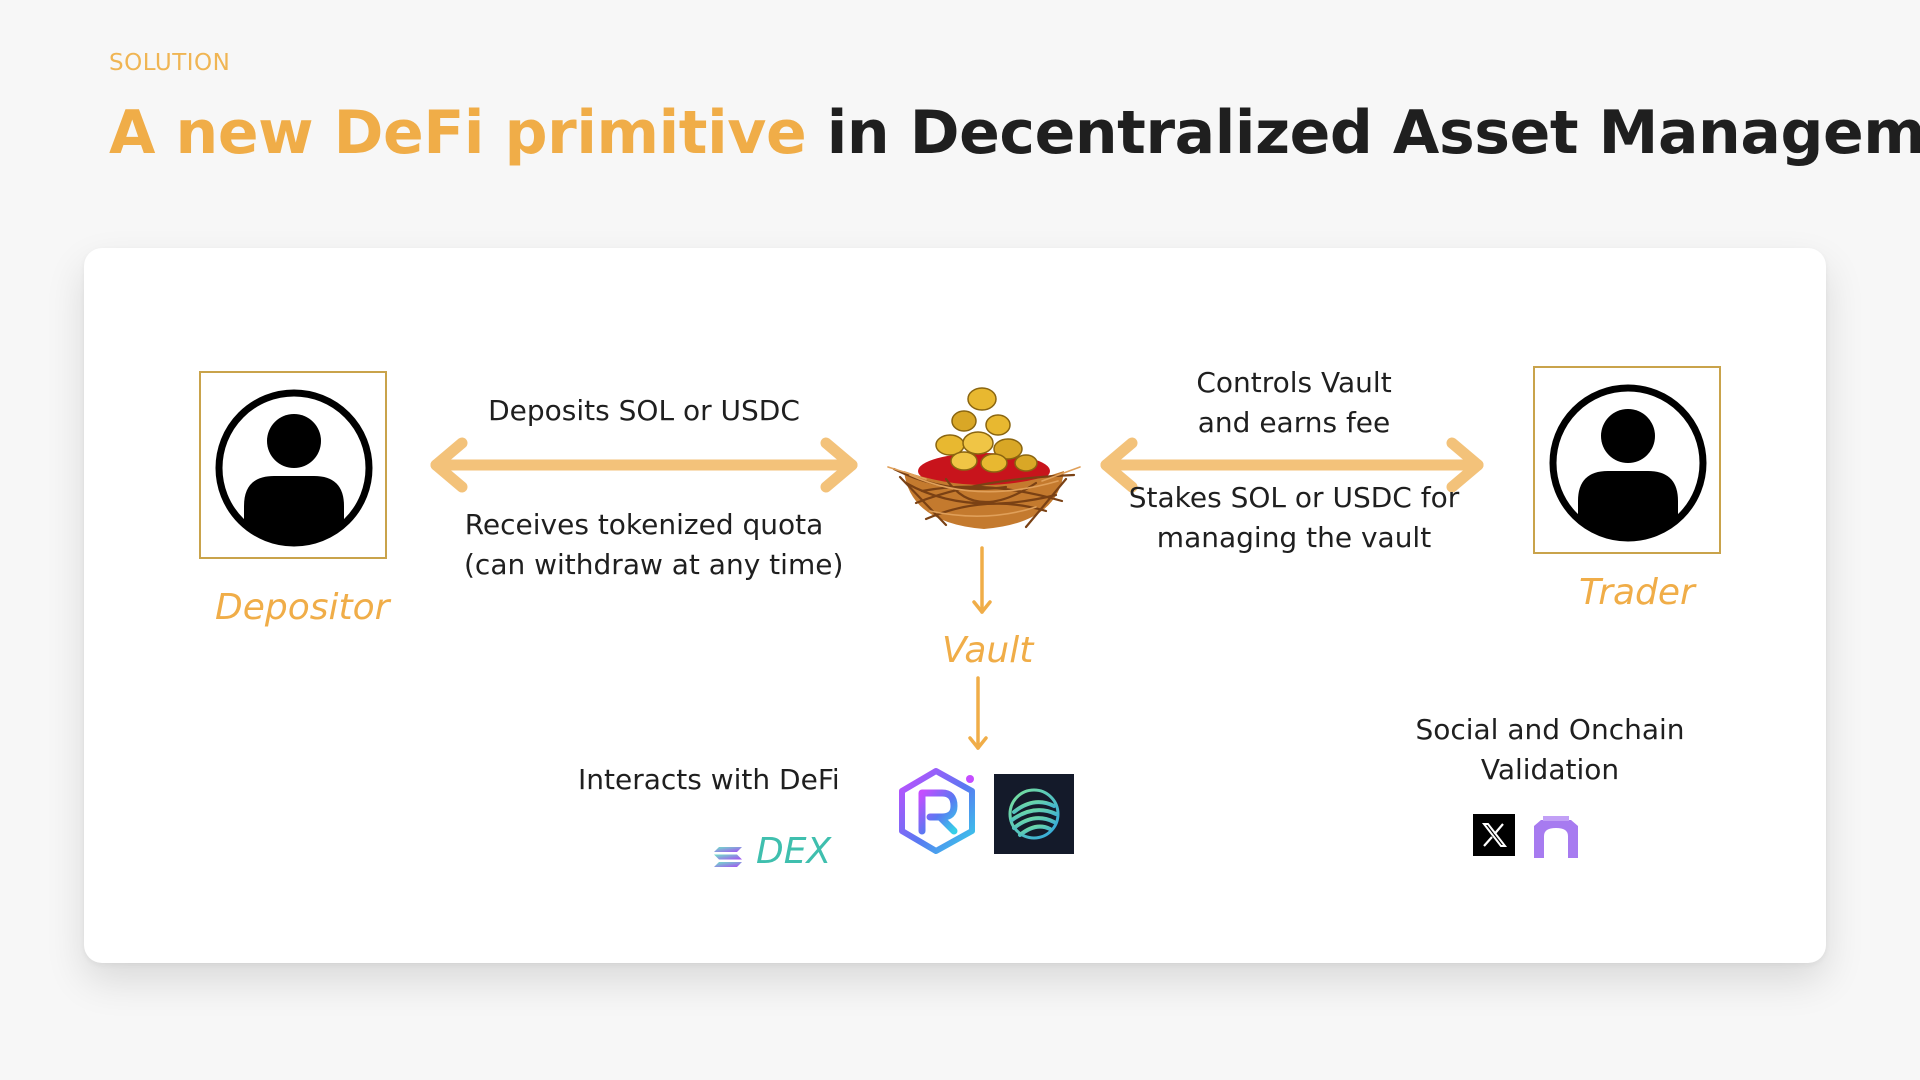 This screenshot has height=1080, width=1920. I want to click on title-rest: in Decentralized Asset Management, so click(1363, 133).